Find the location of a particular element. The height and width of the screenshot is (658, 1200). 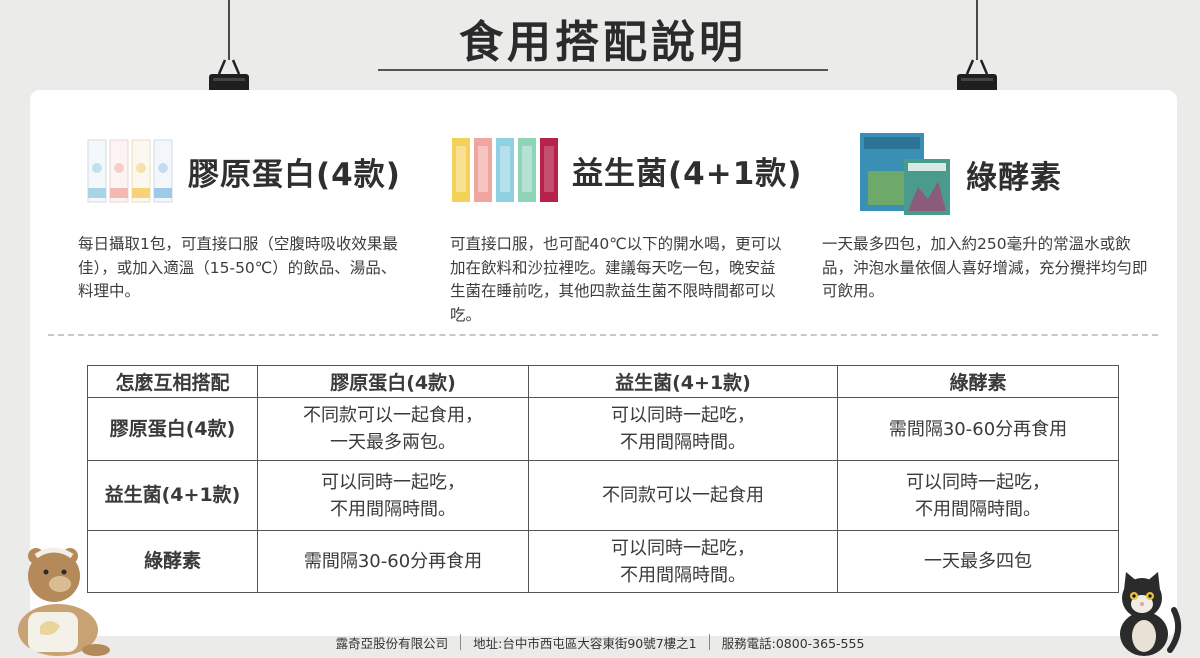

table-header-probiotic: 益生菌(4+1款) is located at coordinates (683, 381).